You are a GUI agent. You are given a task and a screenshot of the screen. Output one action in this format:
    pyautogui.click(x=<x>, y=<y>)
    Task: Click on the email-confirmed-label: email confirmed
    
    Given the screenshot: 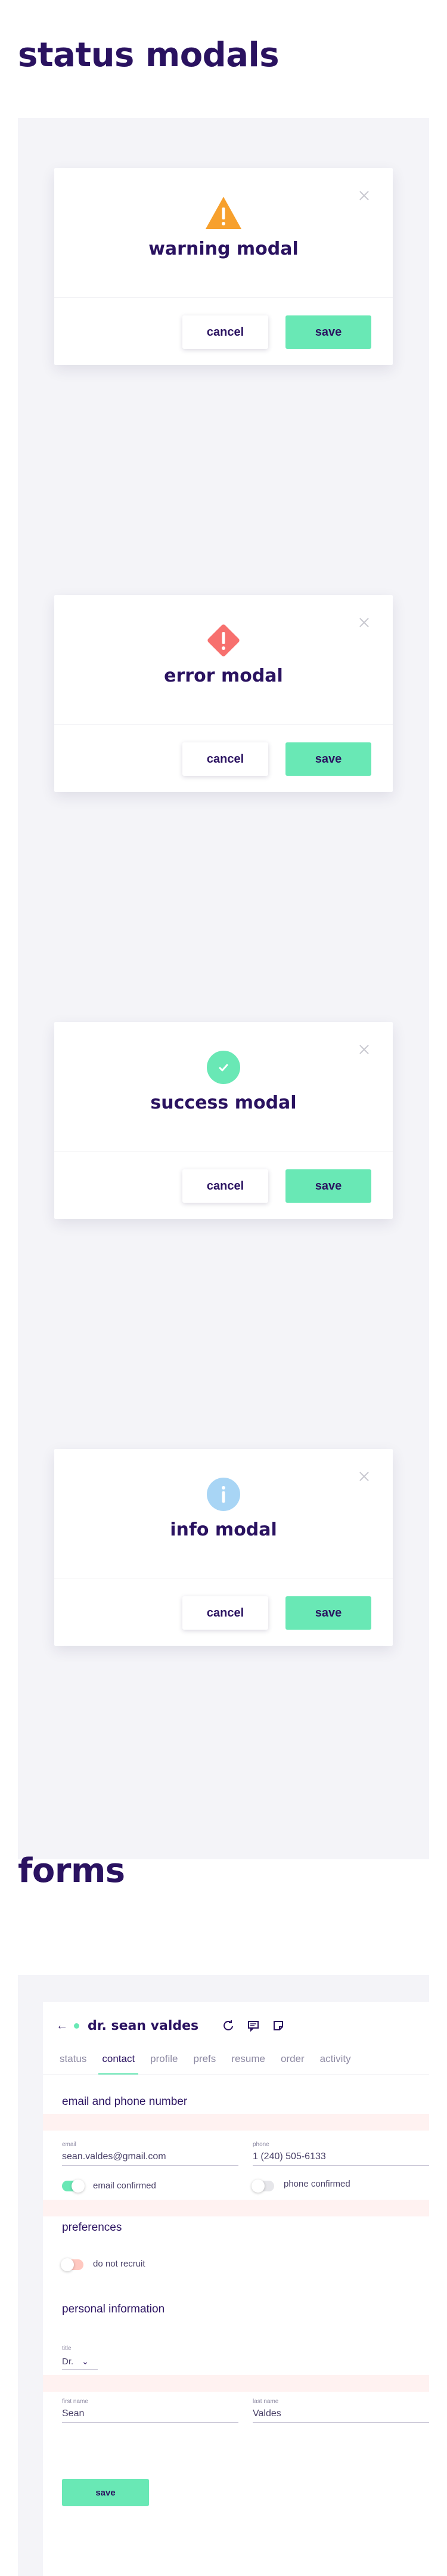 What is the action you would take?
    pyautogui.click(x=124, y=2186)
    